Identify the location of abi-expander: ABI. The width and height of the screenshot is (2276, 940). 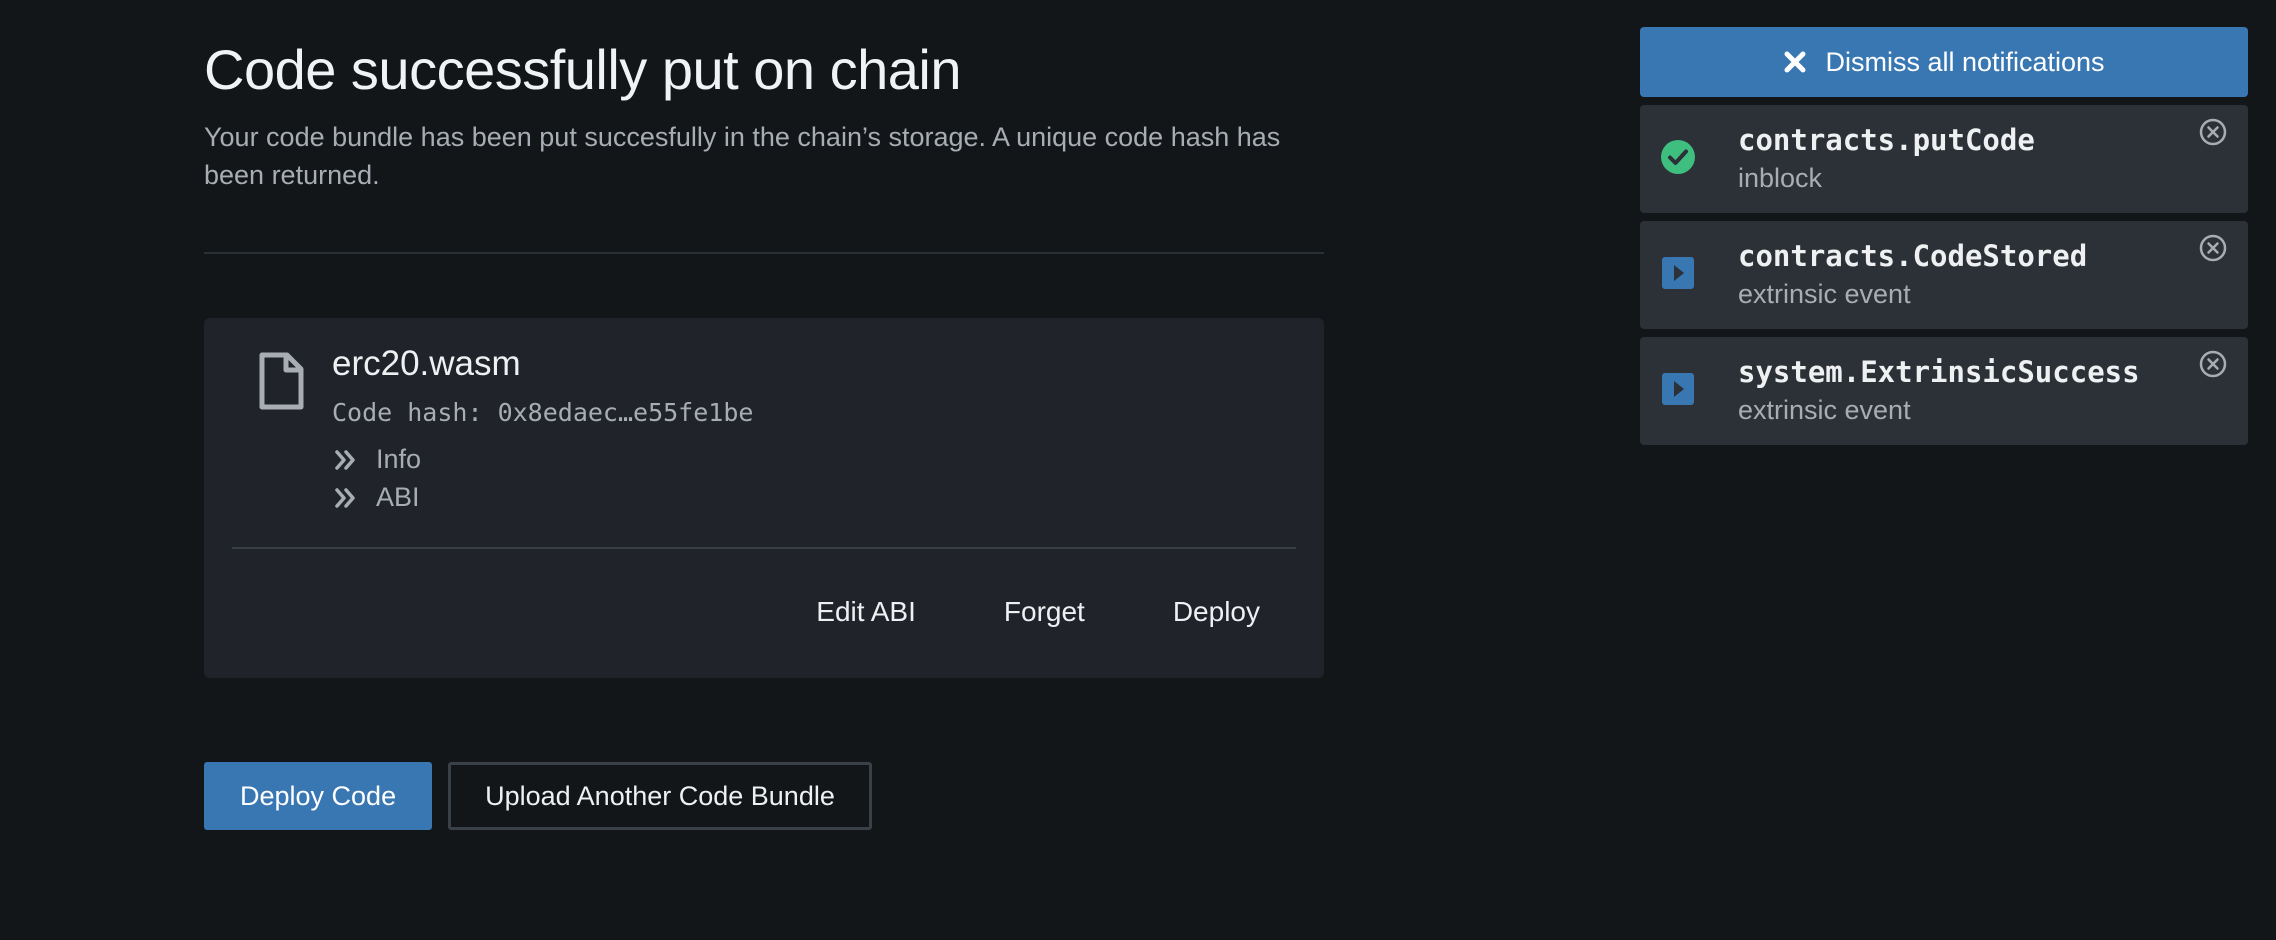
(376, 497).